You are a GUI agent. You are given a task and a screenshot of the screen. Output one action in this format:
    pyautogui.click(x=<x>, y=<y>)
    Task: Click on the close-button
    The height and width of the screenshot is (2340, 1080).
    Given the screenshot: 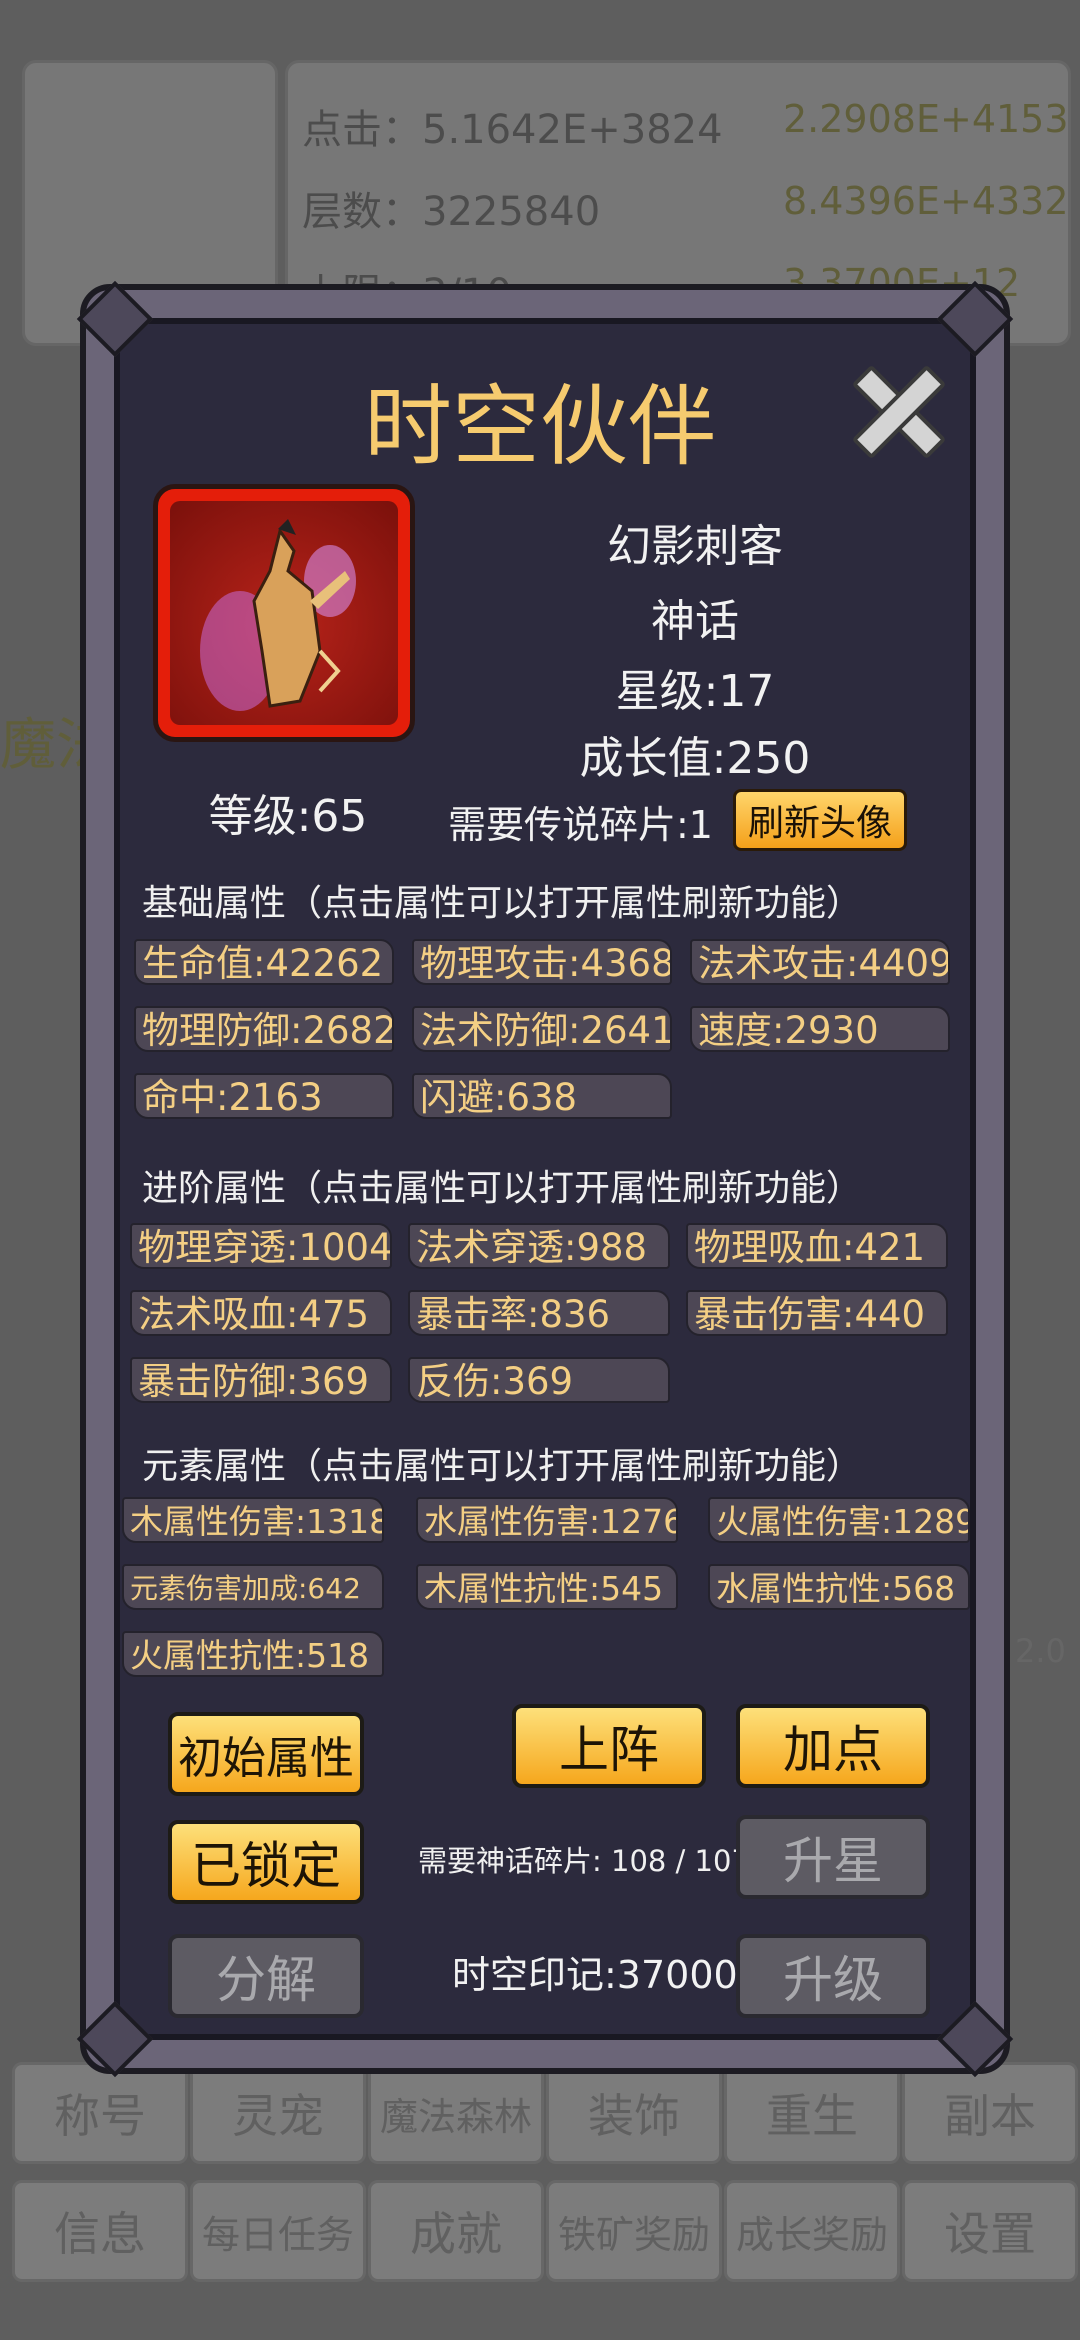 What is the action you would take?
    pyautogui.click(x=898, y=411)
    